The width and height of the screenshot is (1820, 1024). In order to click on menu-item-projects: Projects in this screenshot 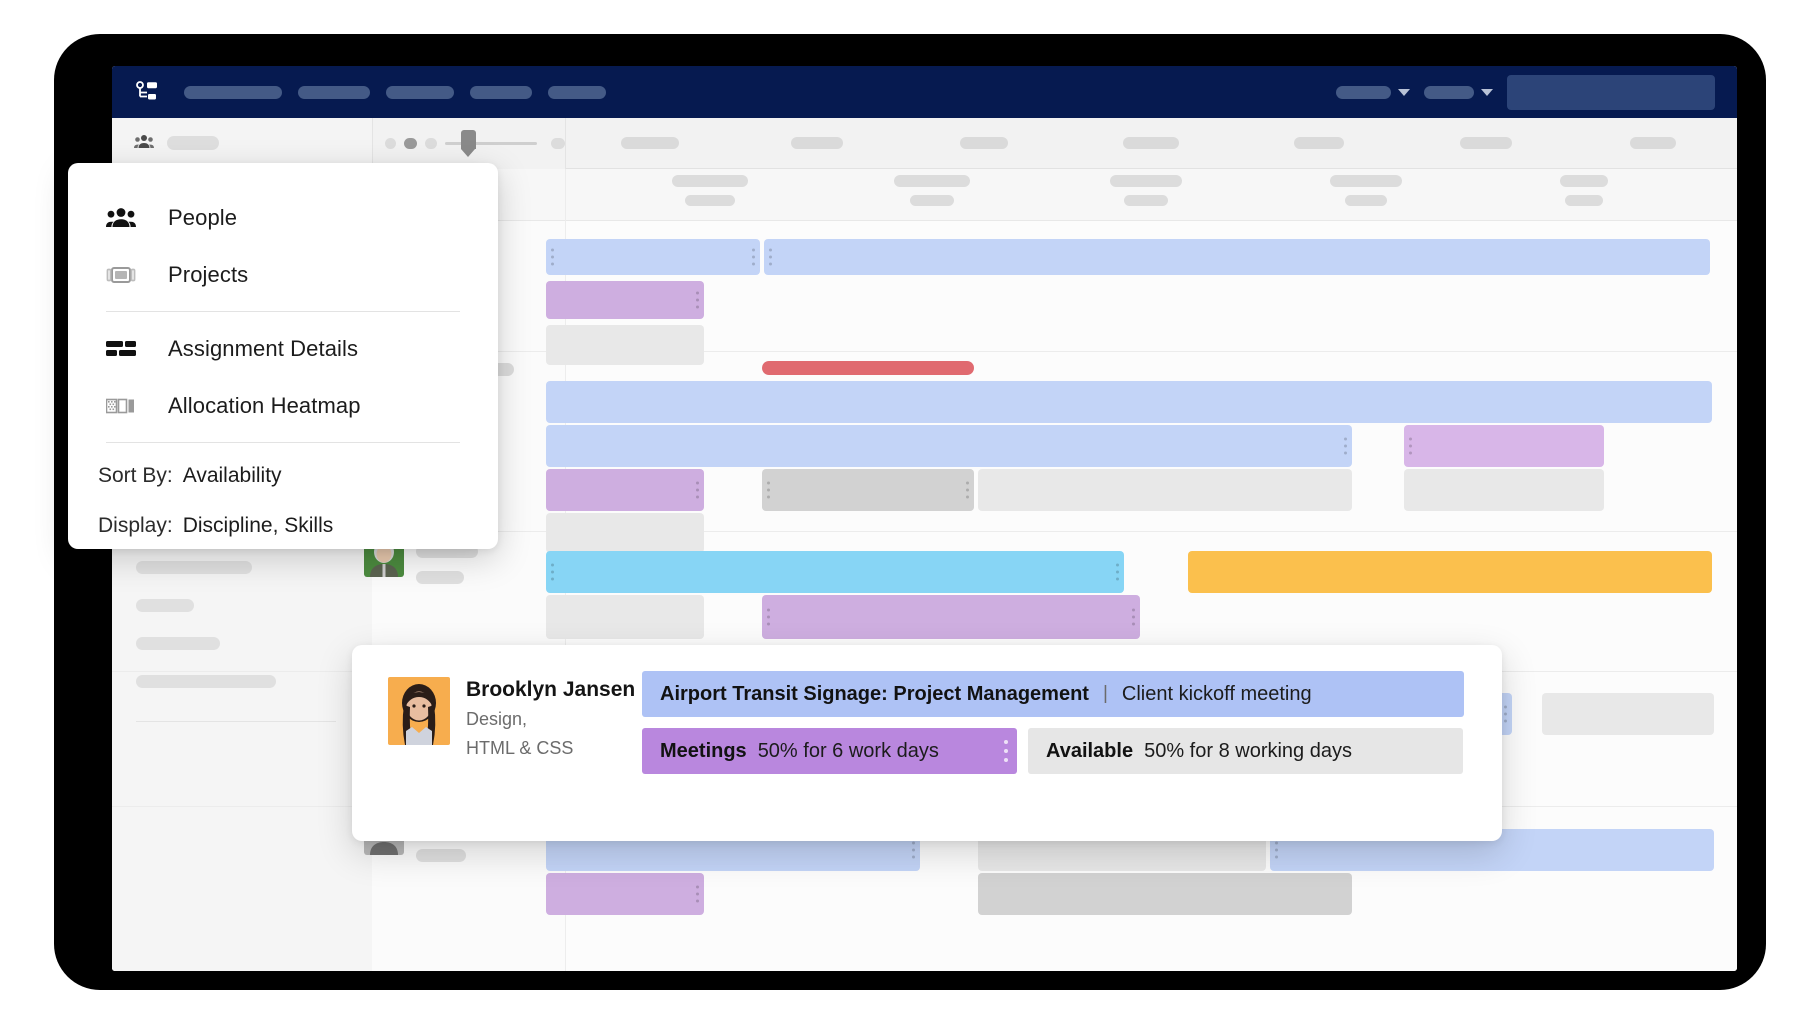, I will do `click(283, 274)`.